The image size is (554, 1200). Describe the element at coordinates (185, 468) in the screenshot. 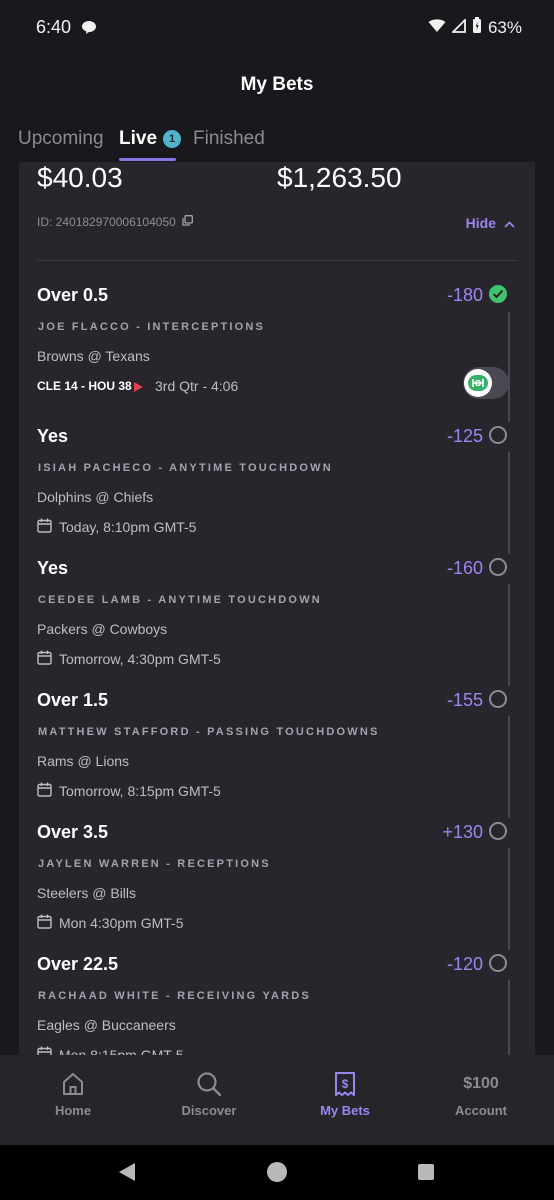

I see `leg-market: ISIAH PACHECO - ANYTIME TOUCHDOWN` at that location.